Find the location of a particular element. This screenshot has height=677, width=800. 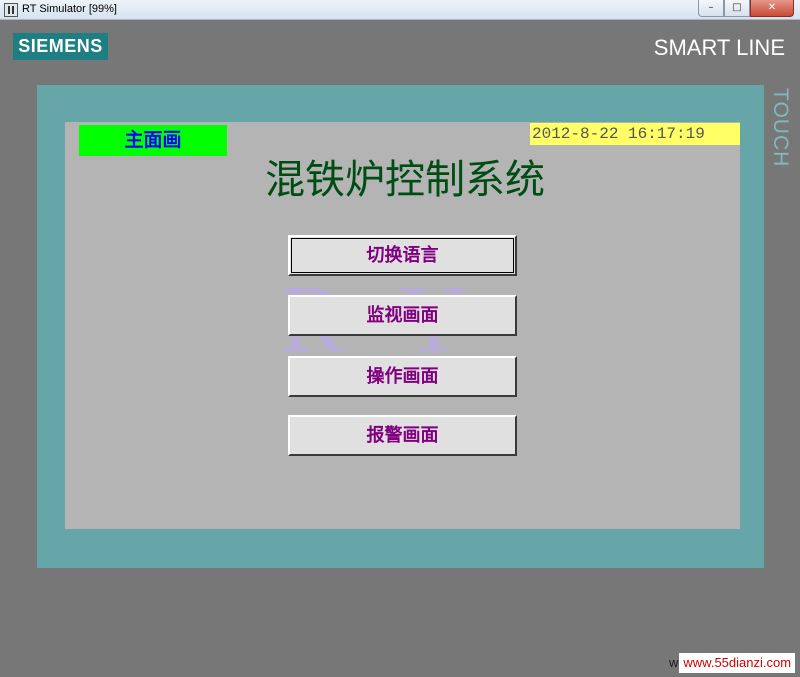

site-watermark: w www.55dianzi.com is located at coordinates (732, 663).